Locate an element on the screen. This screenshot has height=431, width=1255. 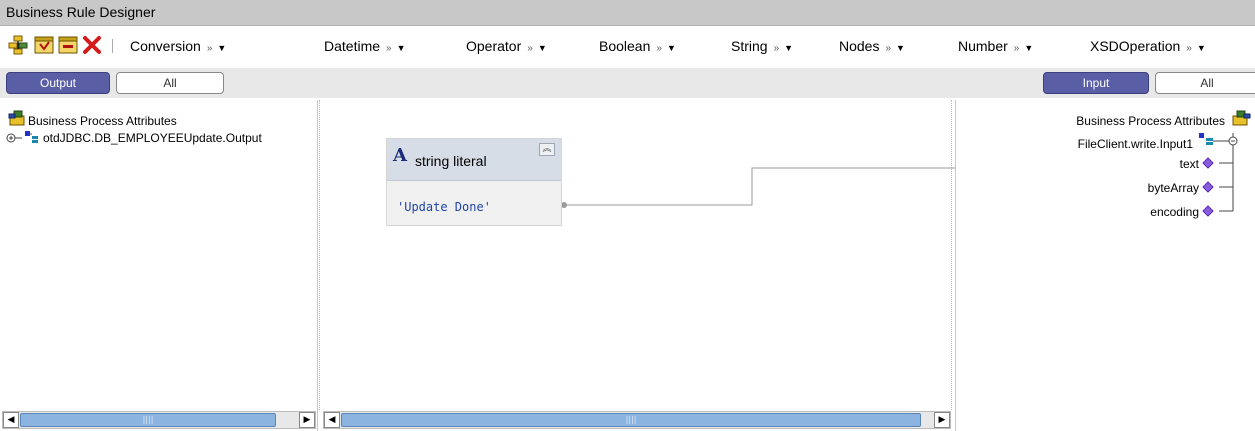
input-field-bytearray: byteArray is located at coordinates (1173, 188).